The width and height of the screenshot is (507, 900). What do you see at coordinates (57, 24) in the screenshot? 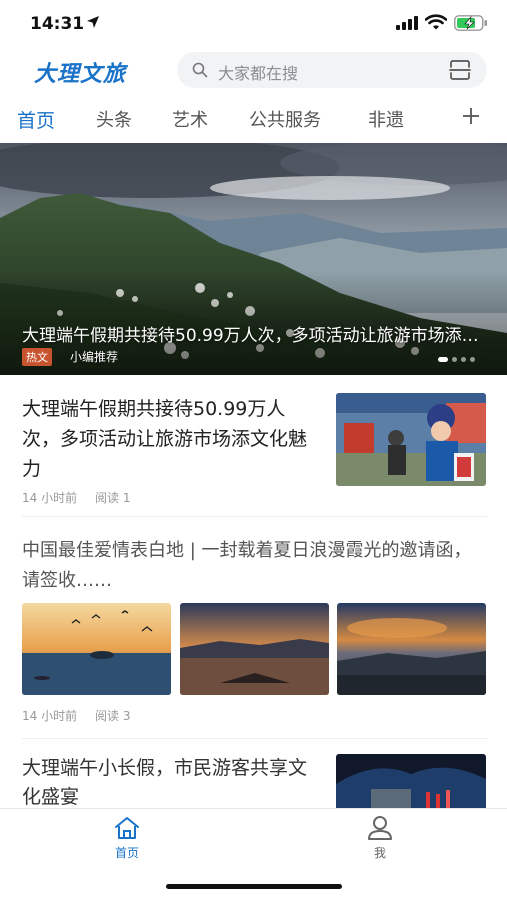
I see `status-time: 14:31` at bounding box center [57, 24].